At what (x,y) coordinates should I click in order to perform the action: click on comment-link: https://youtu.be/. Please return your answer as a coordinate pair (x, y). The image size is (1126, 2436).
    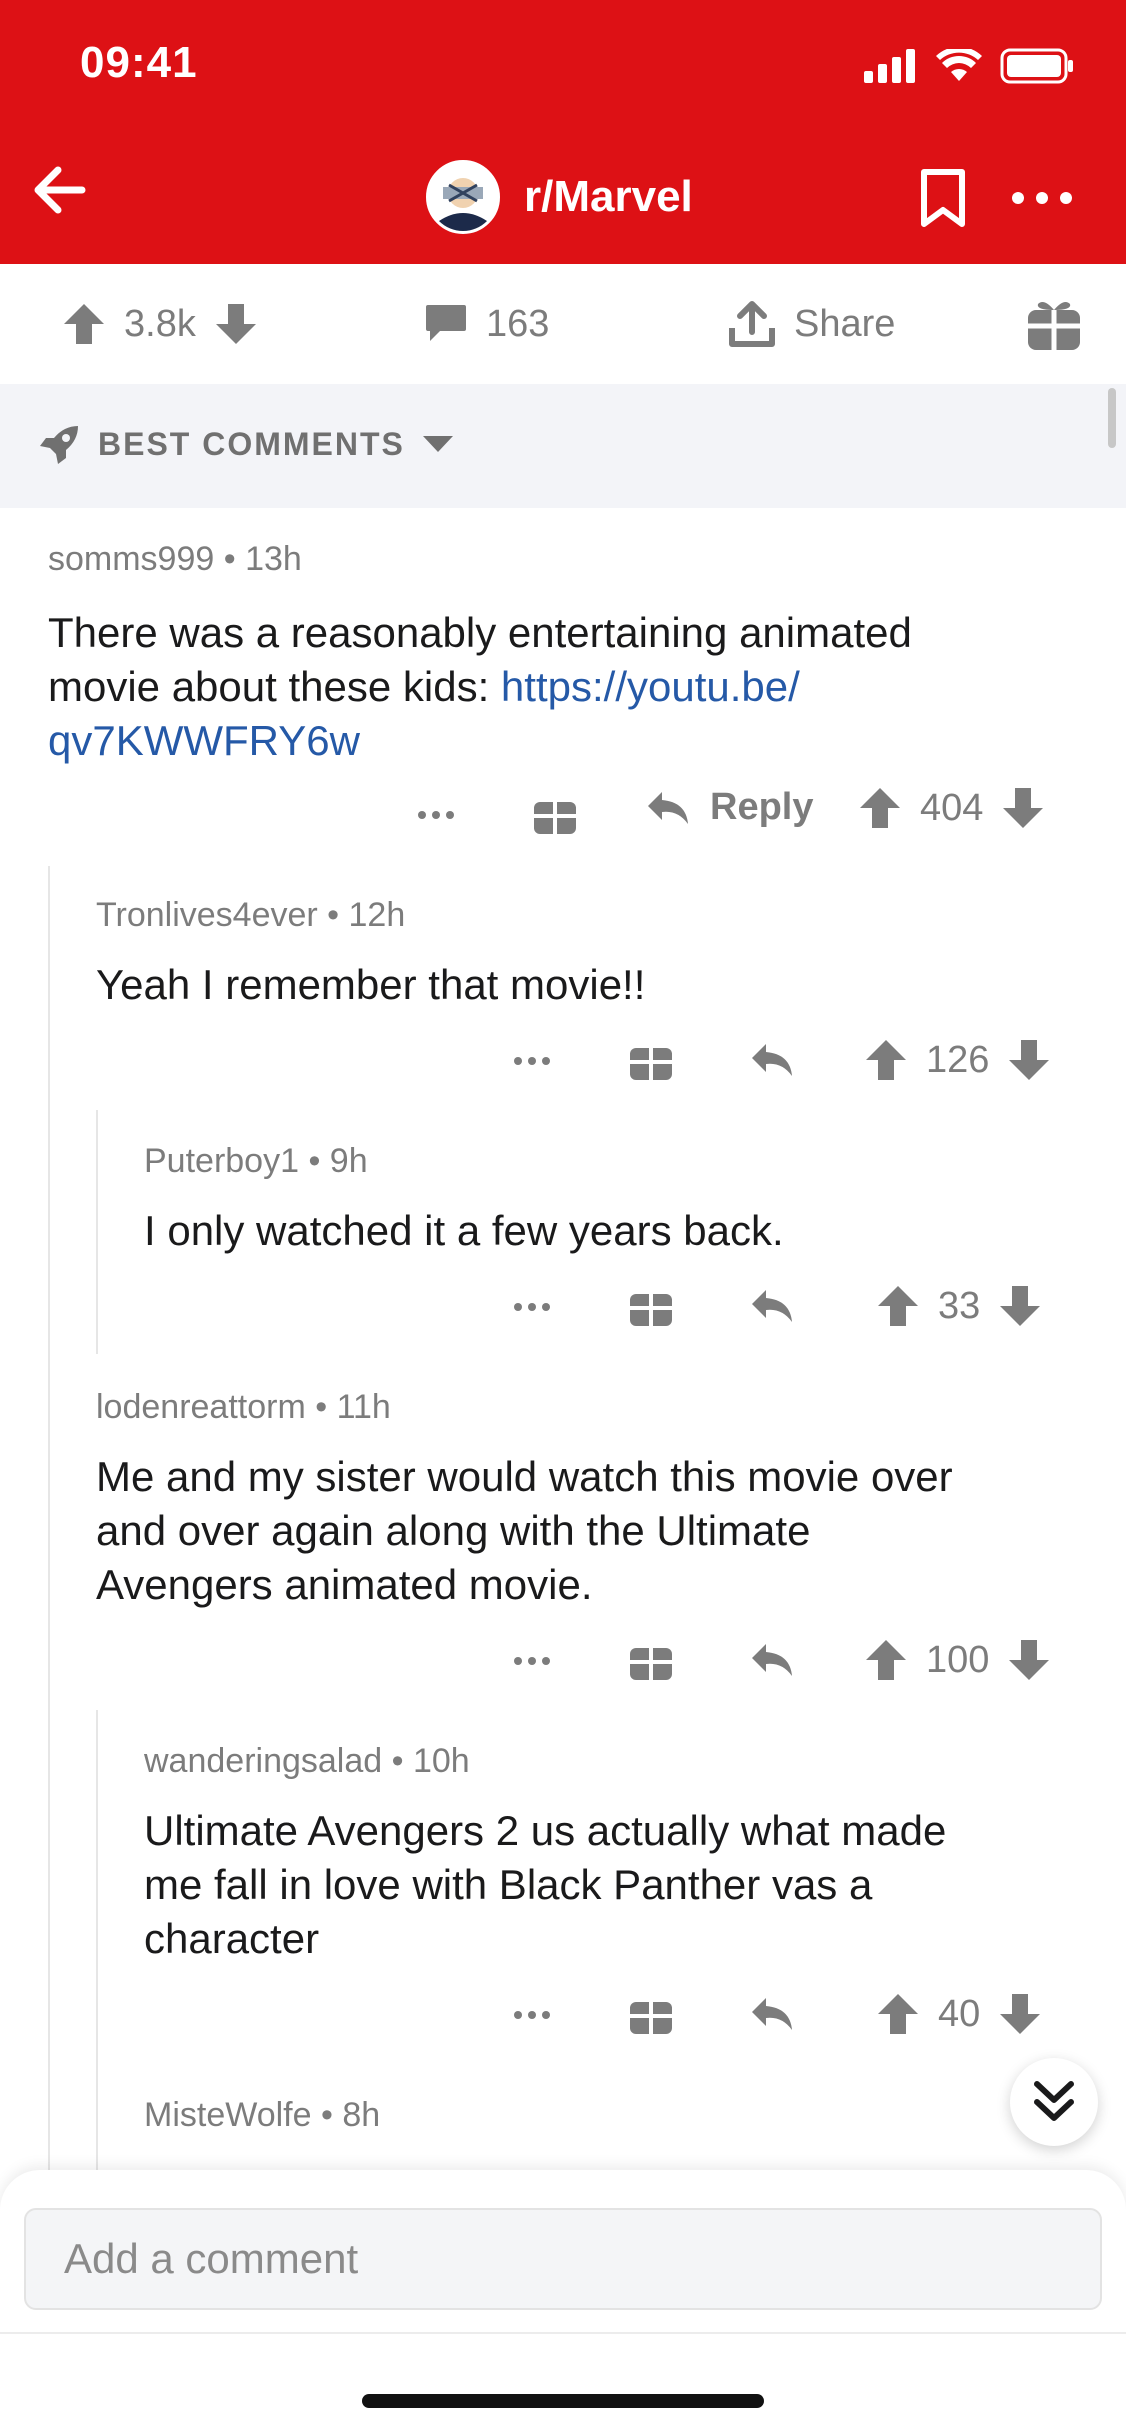
    Looking at the image, I should click on (650, 686).